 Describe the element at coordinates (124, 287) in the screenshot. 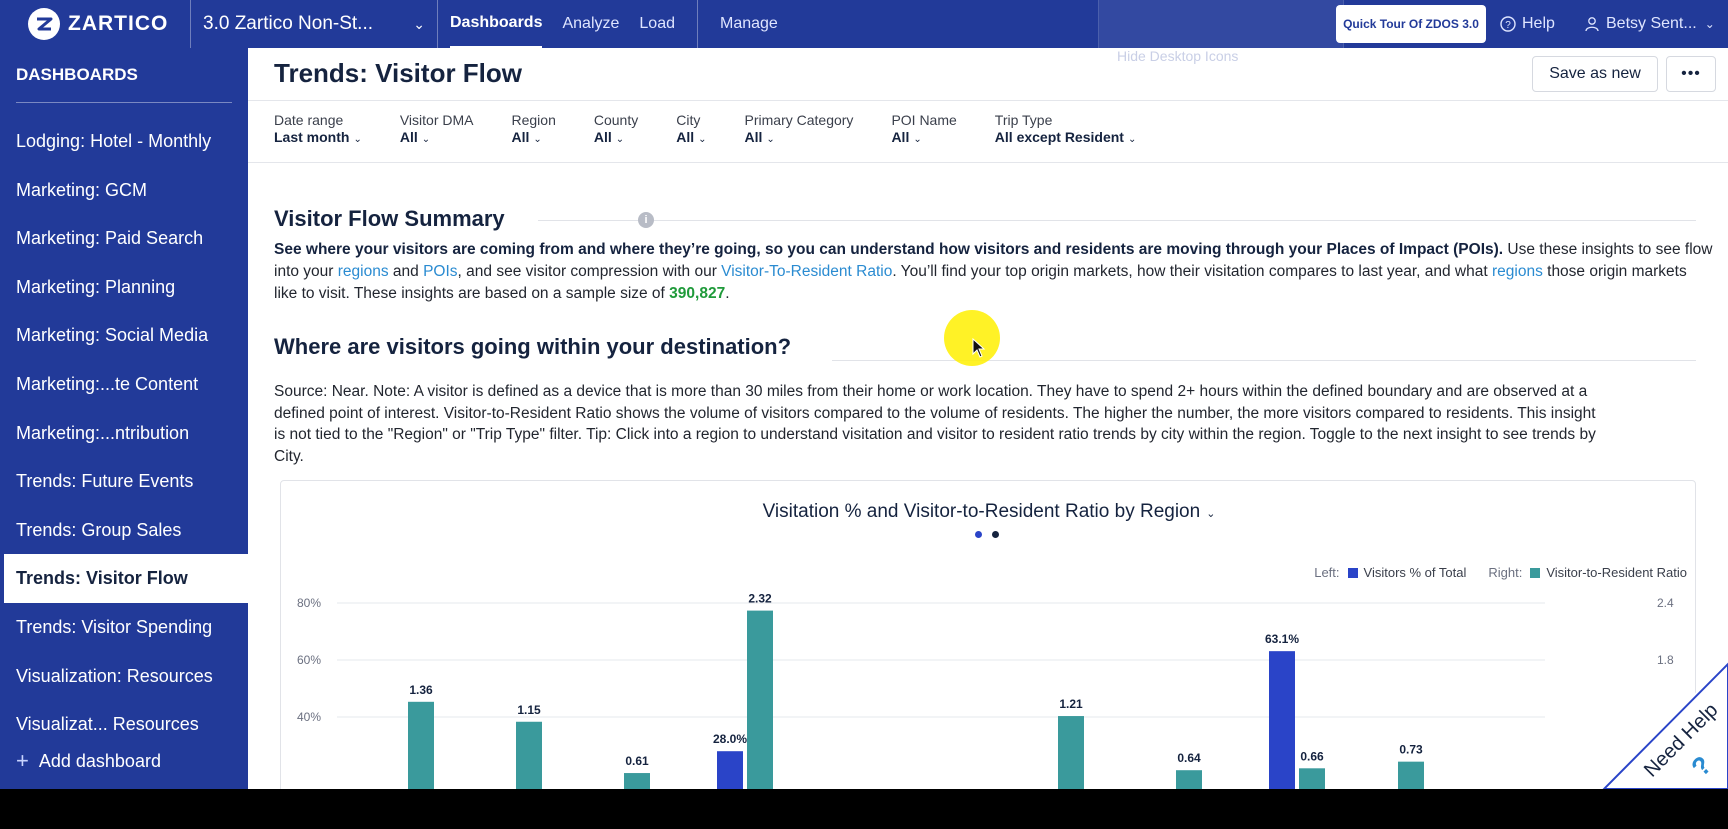

I see `sidebar-item: Marketing: Planning` at that location.